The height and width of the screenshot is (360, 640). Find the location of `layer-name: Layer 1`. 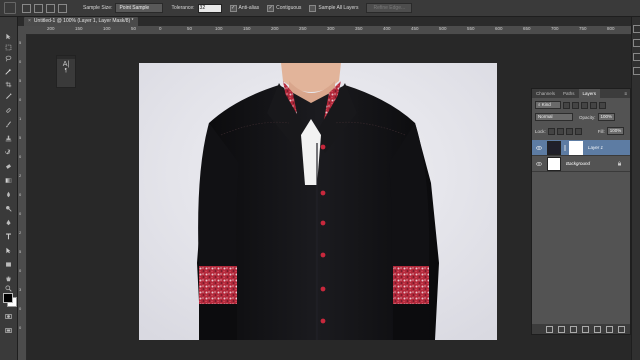

layer-name: Layer 1 is located at coordinates (595, 147).